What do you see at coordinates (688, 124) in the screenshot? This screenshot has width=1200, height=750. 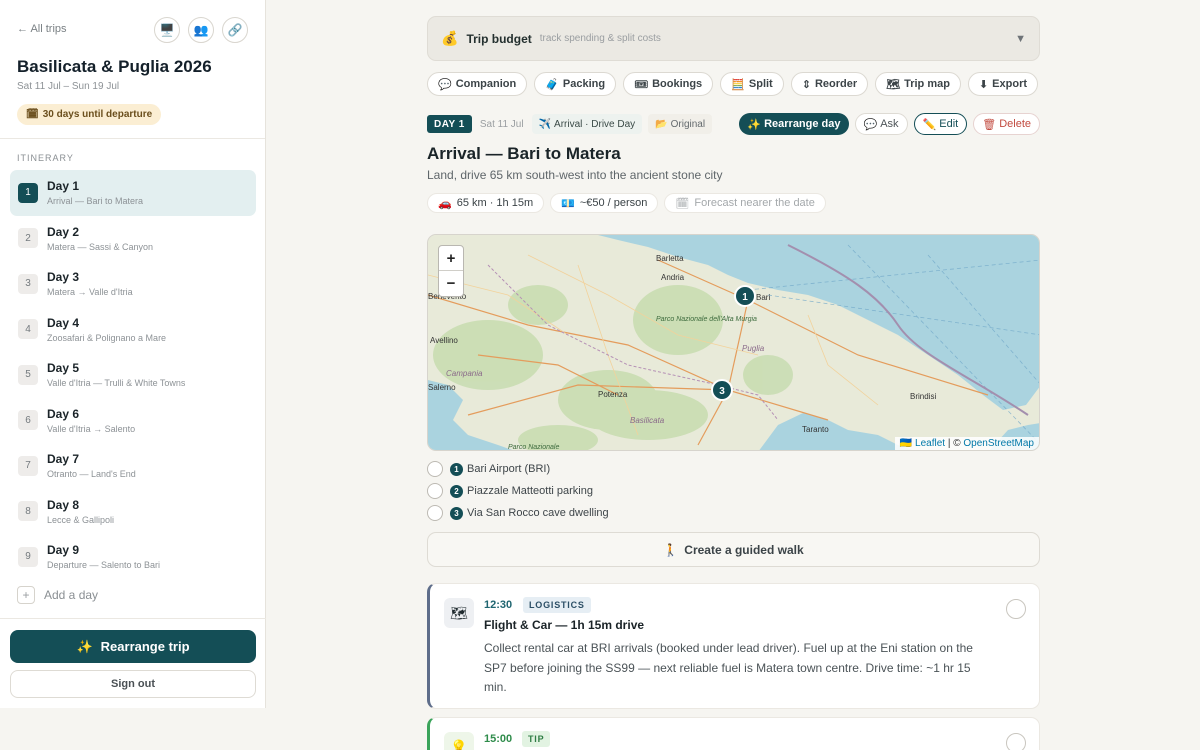 I see `original-label: Original` at bounding box center [688, 124].